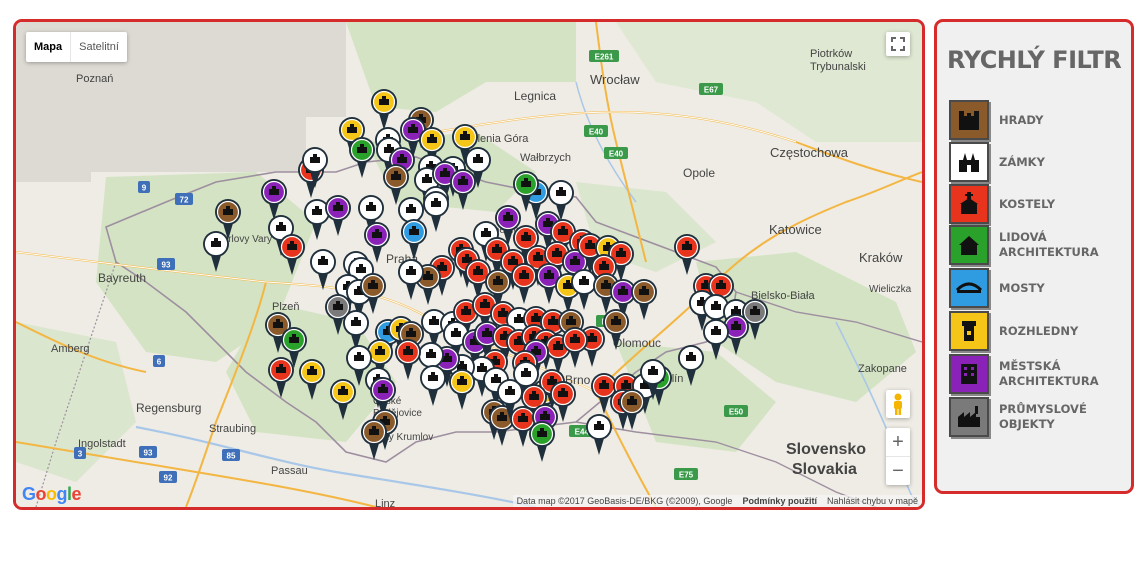 The width and height of the screenshot is (1146, 562). What do you see at coordinates (838, 67) in the screenshot?
I see `place-label: Trybunalski` at bounding box center [838, 67].